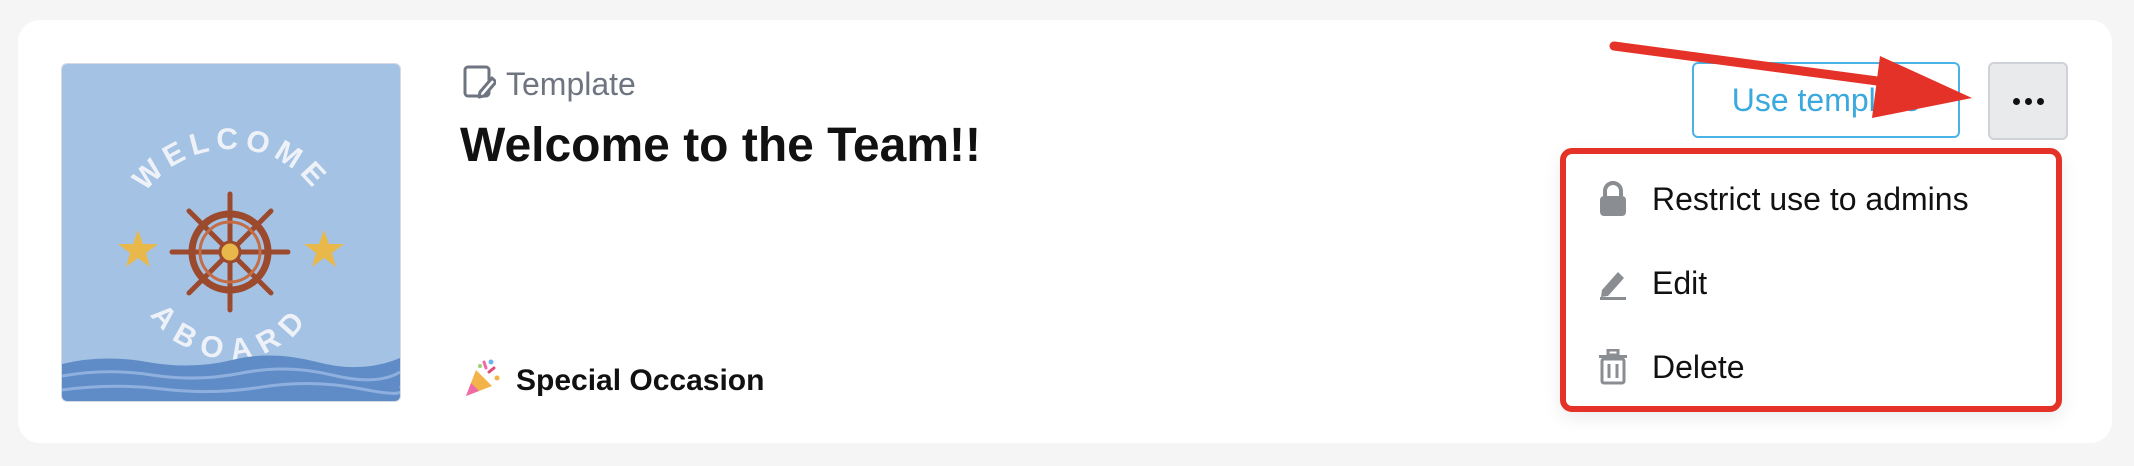  I want to click on trash-icon, so click(1613, 367).